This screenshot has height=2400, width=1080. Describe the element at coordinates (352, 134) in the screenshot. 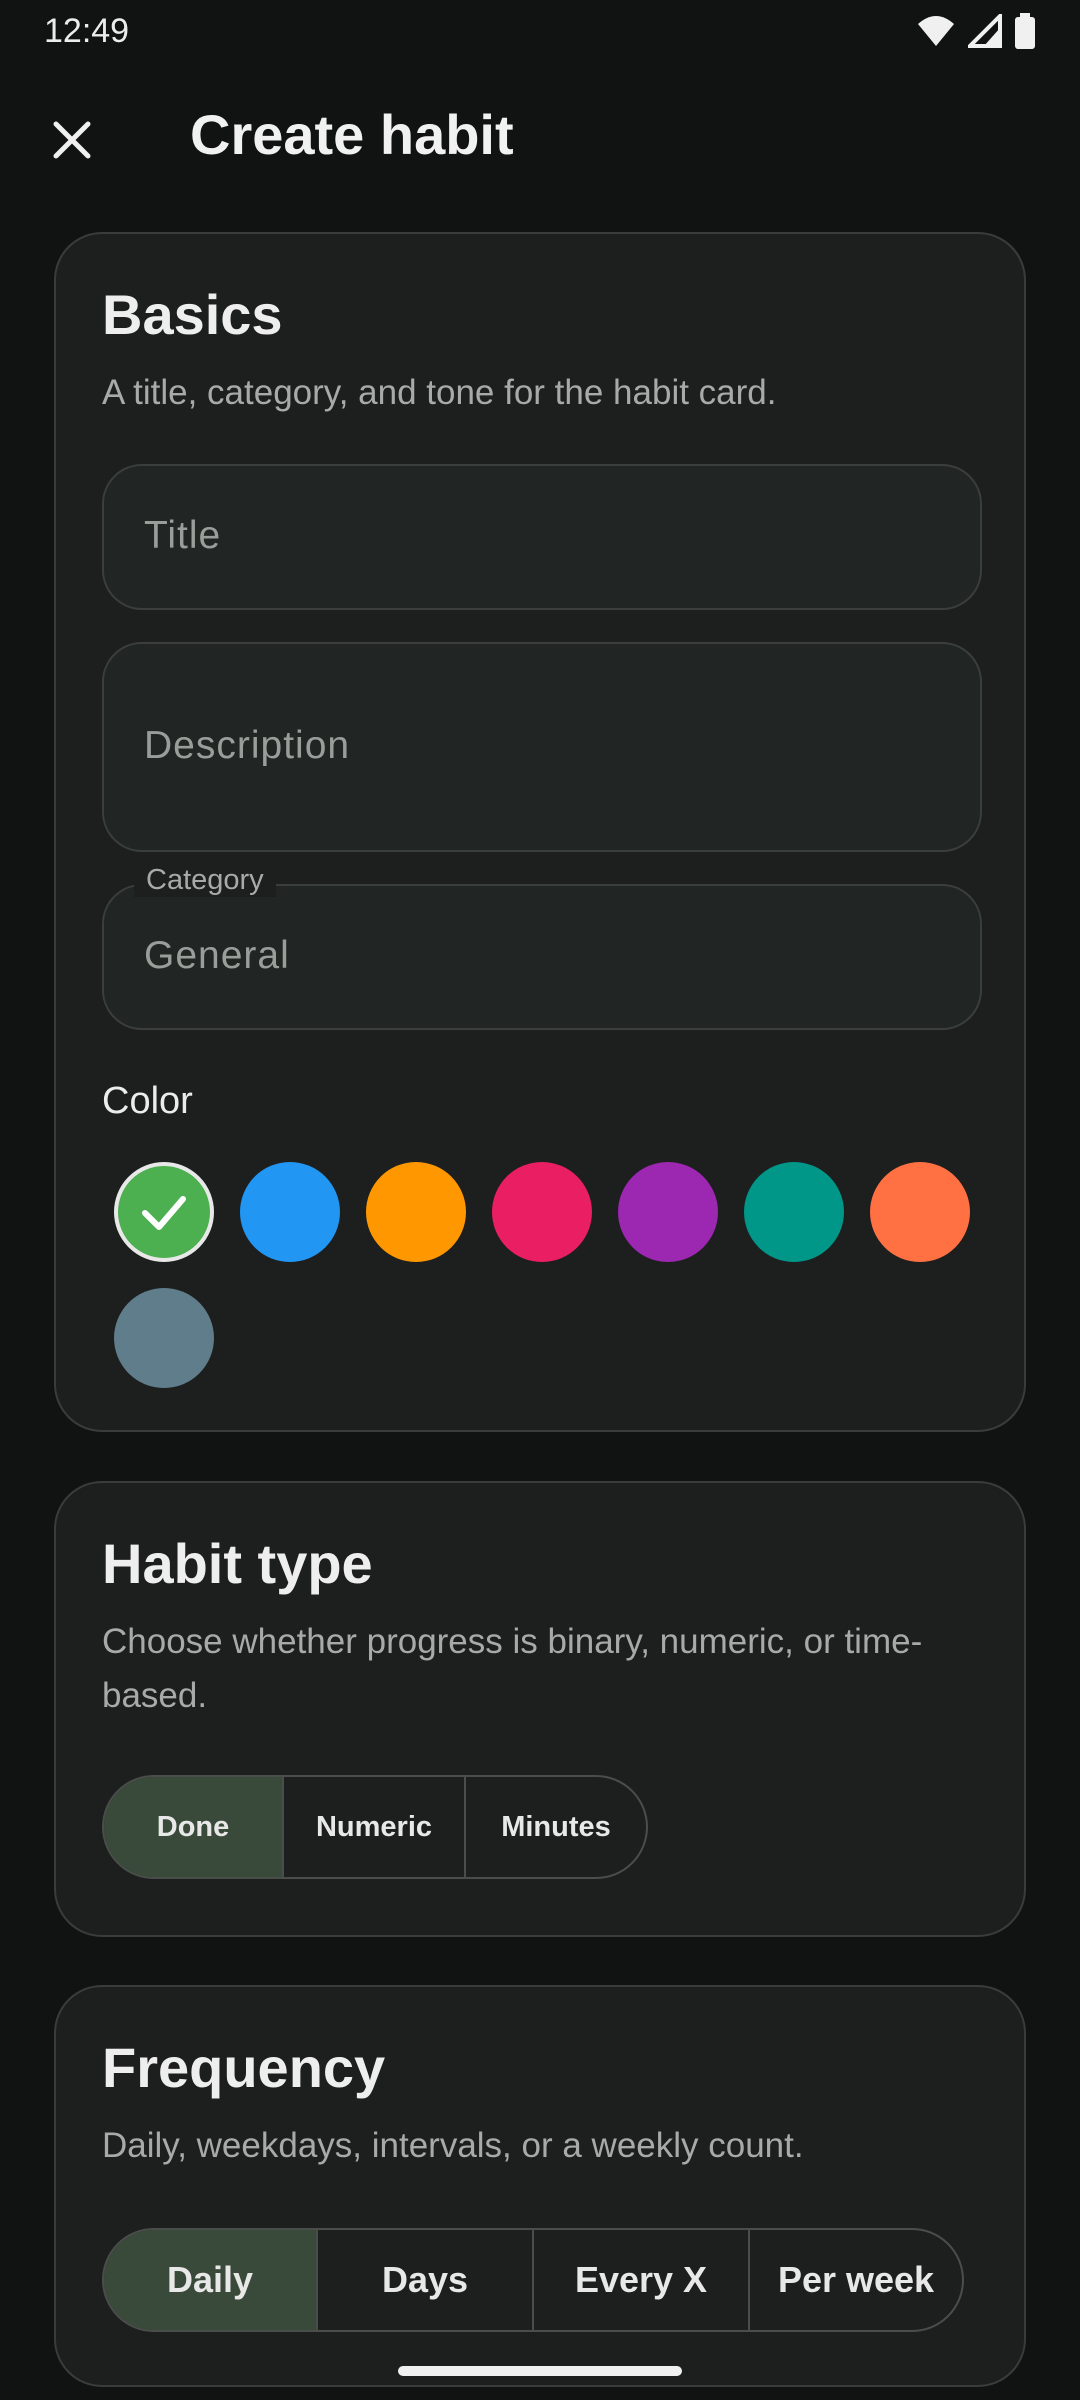

I see `page-title: Create habit` at that location.